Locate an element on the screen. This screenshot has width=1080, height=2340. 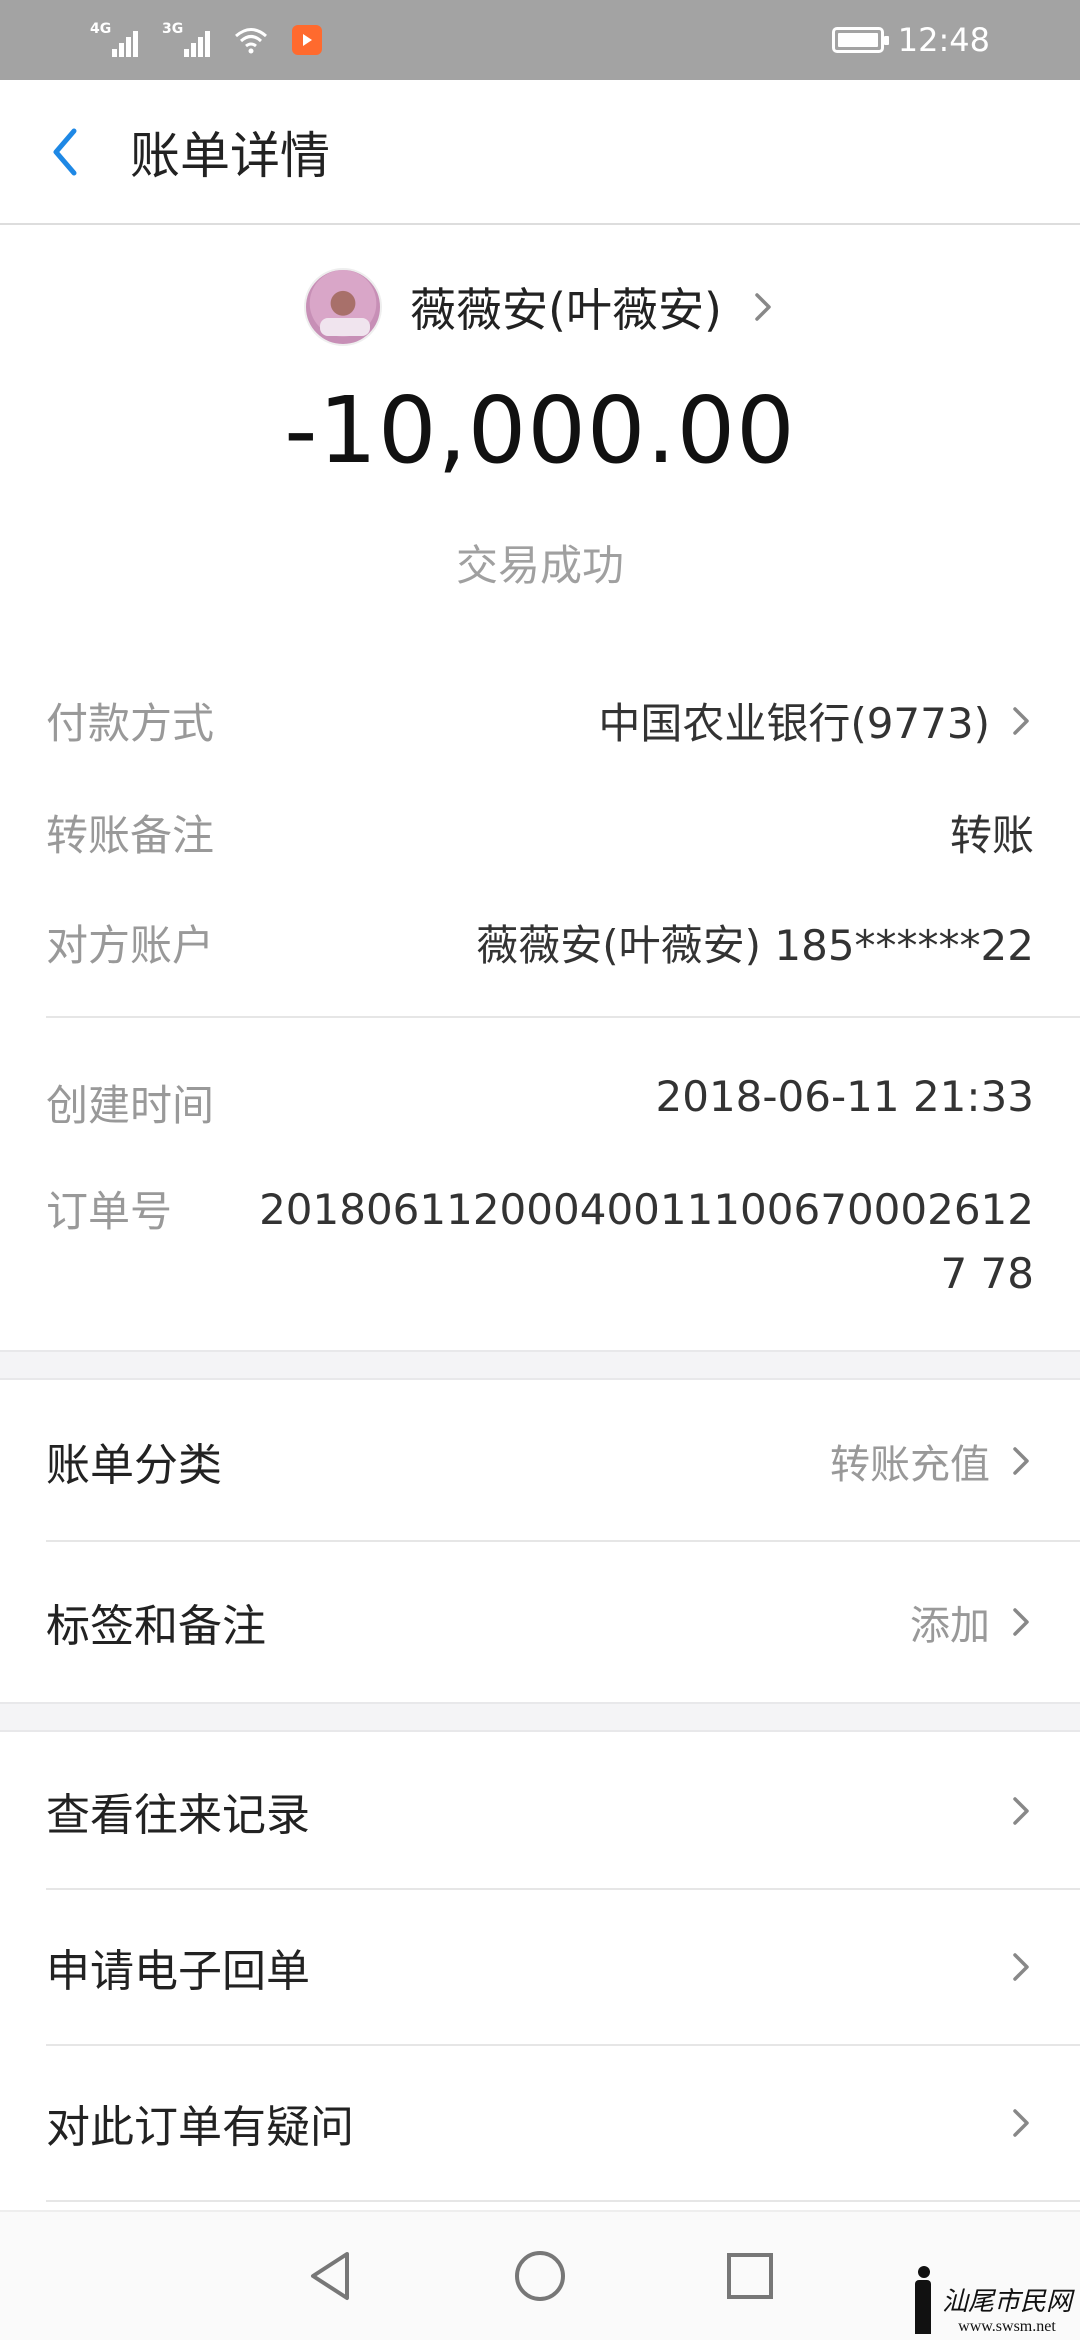
nav-back-button is located at coordinates (330, 2276).